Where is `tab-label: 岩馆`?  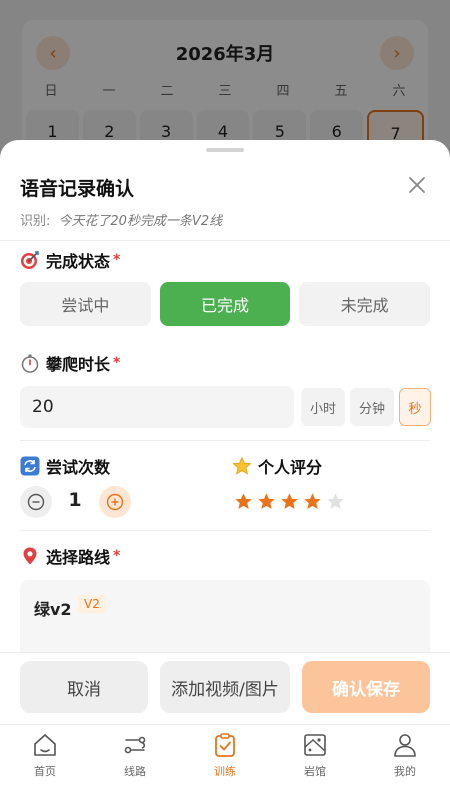
tab-label: 岩馆 is located at coordinates (315, 771).